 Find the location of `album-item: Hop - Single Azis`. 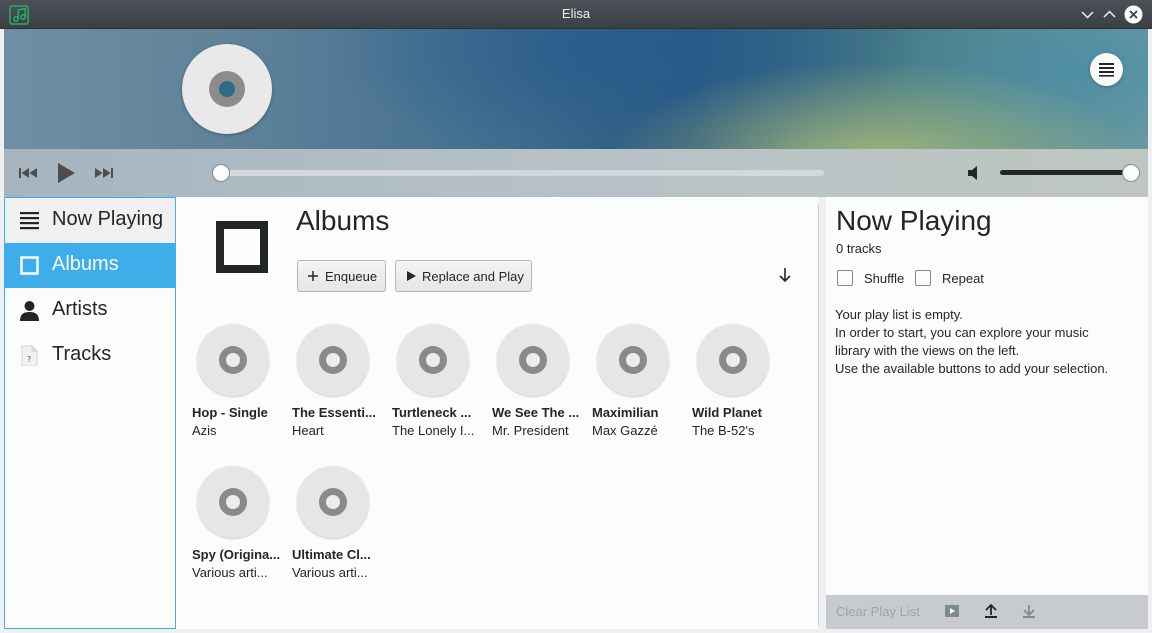

album-item: Hop - Single Azis is located at coordinates (240, 384).